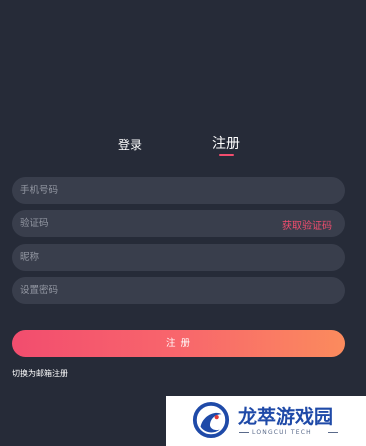 This screenshot has width=366, height=446. What do you see at coordinates (244, 432) in the screenshot?
I see `watermark-rule-left` at bounding box center [244, 432].